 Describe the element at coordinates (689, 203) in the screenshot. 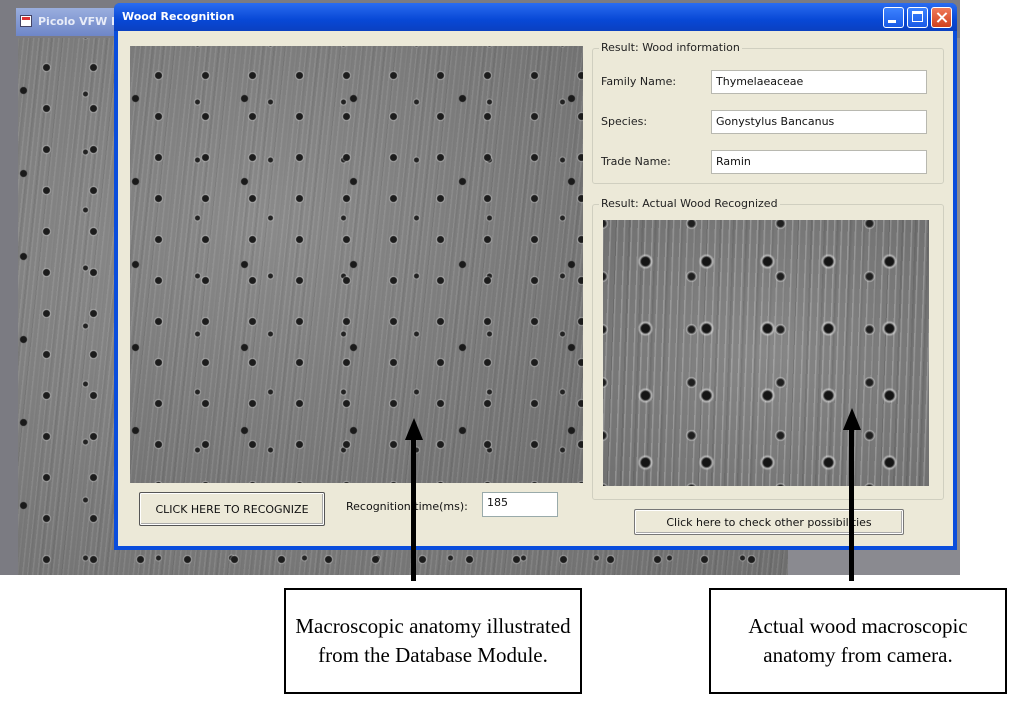

I see `actual-wood-legend: Result: Actual Wood Recognized` at that location.